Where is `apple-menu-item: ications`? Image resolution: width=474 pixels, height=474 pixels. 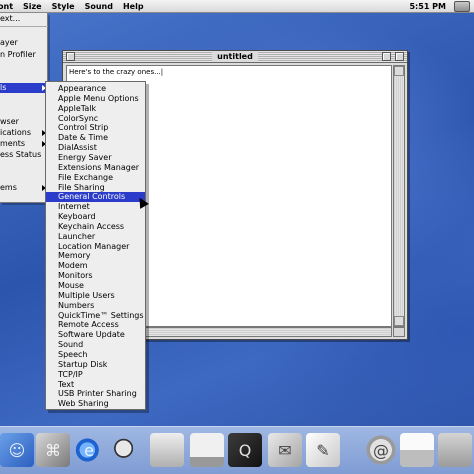 apple-menu-item: ications is located at coordinates (24, 133).